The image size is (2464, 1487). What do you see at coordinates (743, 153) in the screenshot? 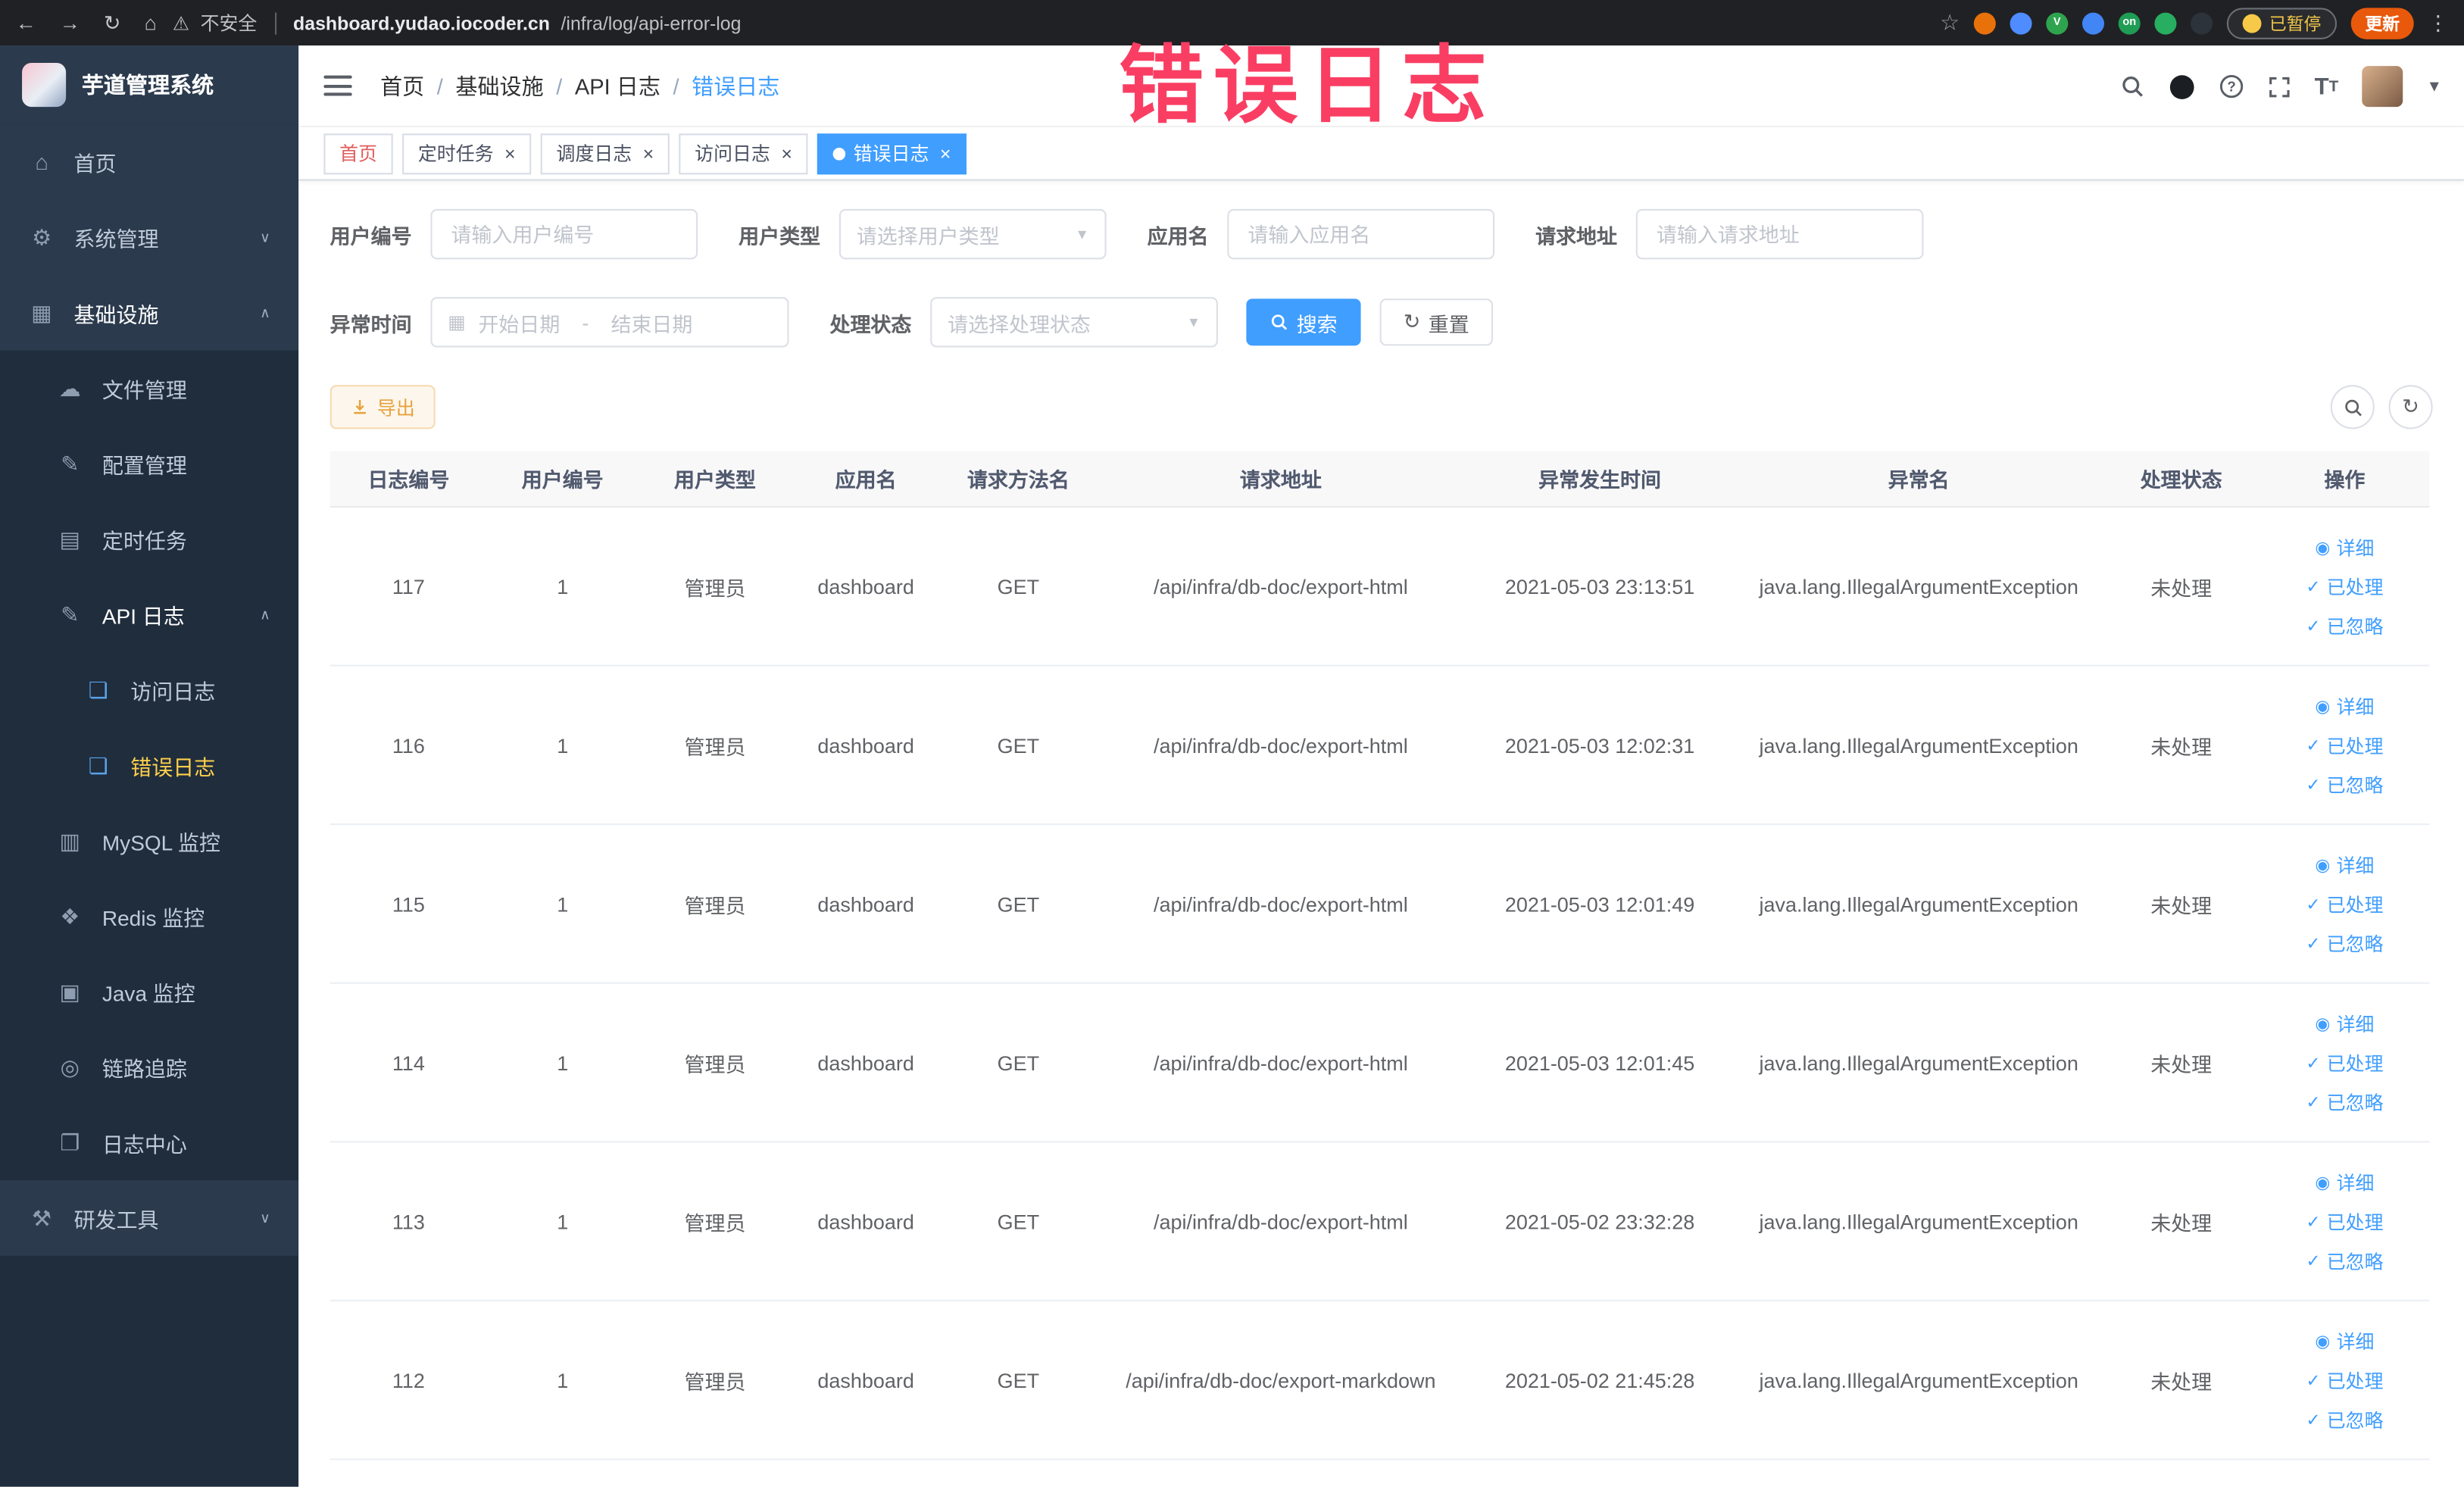
I see `tab-access-log: 访问日志 ×` at bounding box center [743, 153].